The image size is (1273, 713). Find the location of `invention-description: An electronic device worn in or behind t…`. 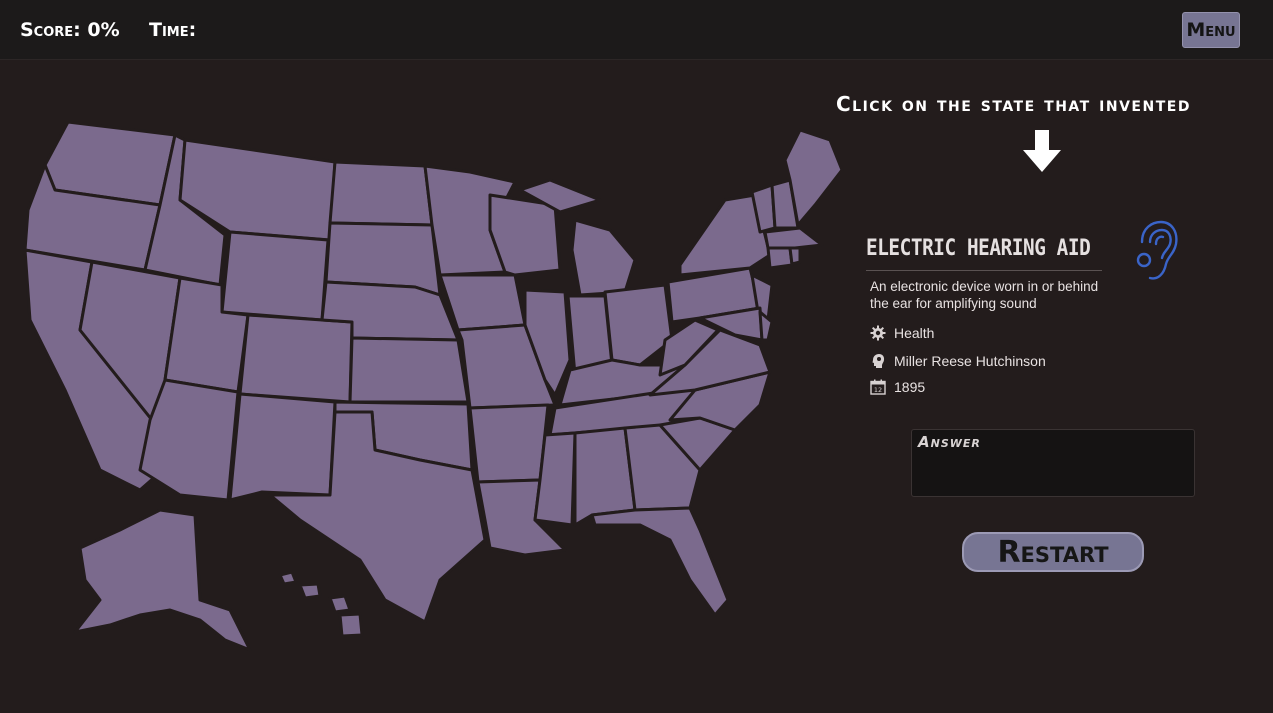

invention-description: An electronic device worn in or behind t… is located at coordinates (984, 295).